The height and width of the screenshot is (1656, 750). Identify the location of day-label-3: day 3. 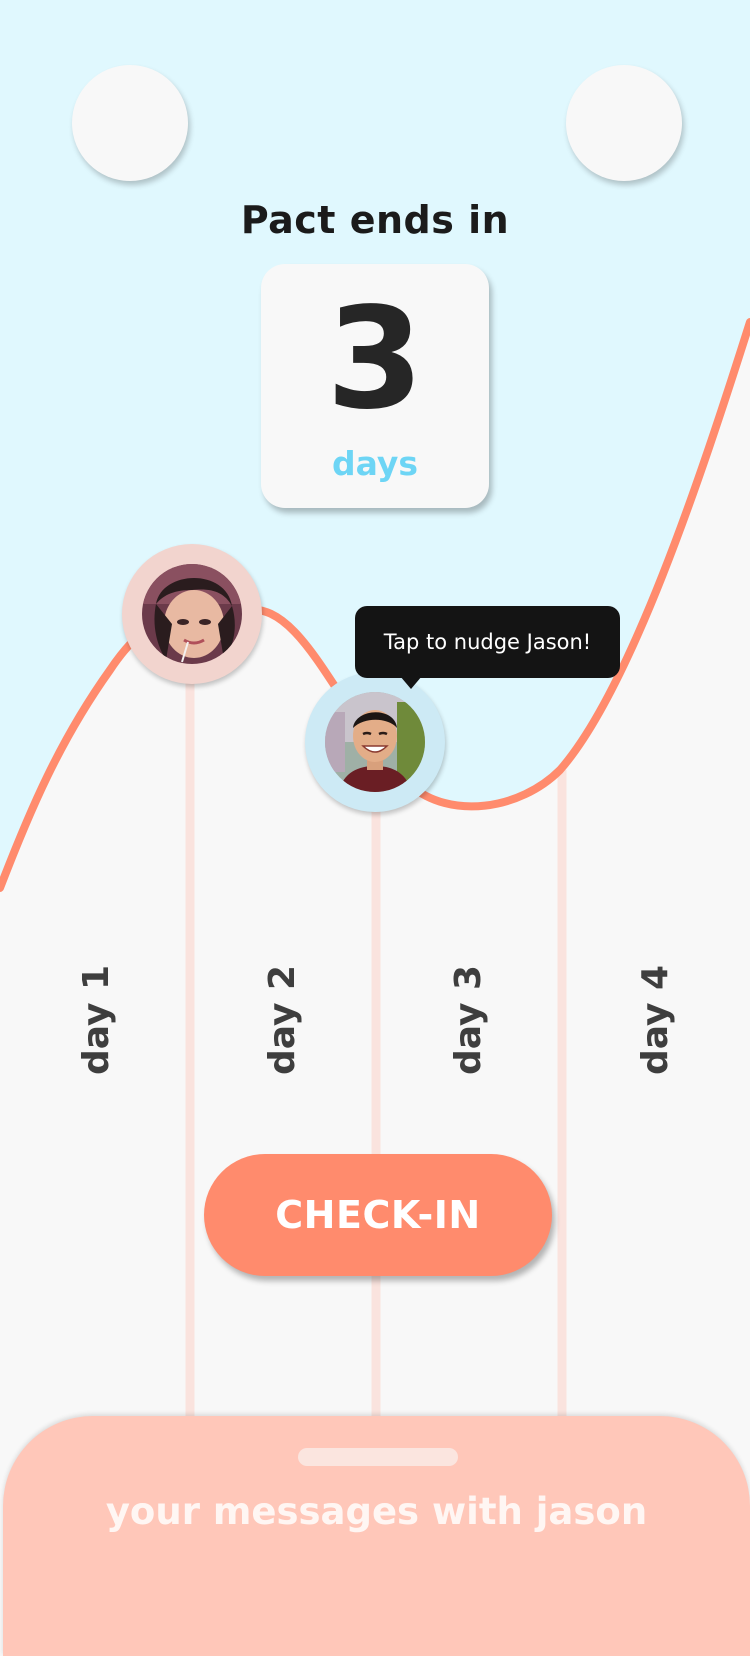
(468, 1020).